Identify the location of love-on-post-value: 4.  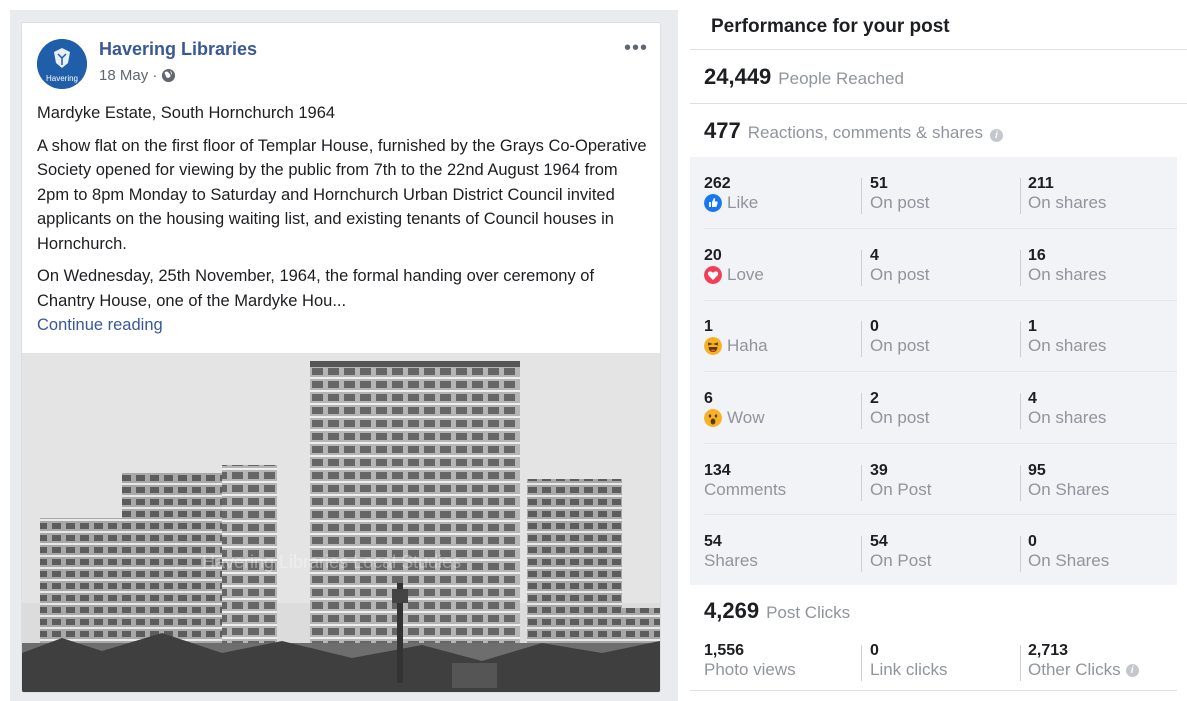
(874, 255).